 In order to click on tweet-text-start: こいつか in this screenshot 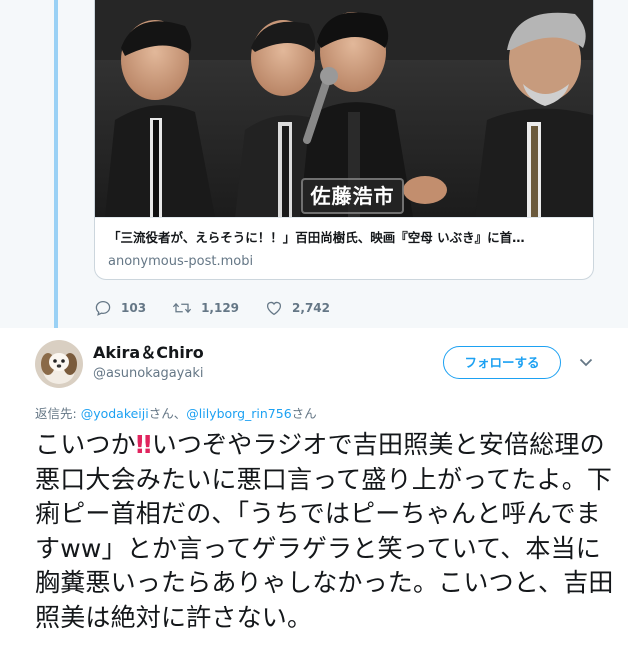, I will do `click(85, 444)`.